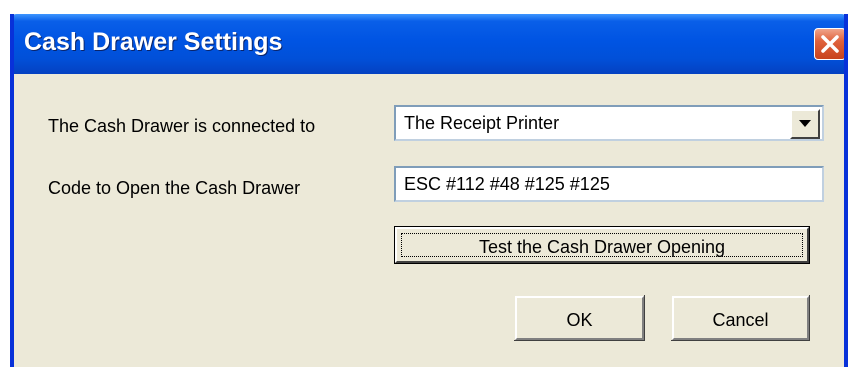  I want to click on ok-button: OK, so click(579, 318).